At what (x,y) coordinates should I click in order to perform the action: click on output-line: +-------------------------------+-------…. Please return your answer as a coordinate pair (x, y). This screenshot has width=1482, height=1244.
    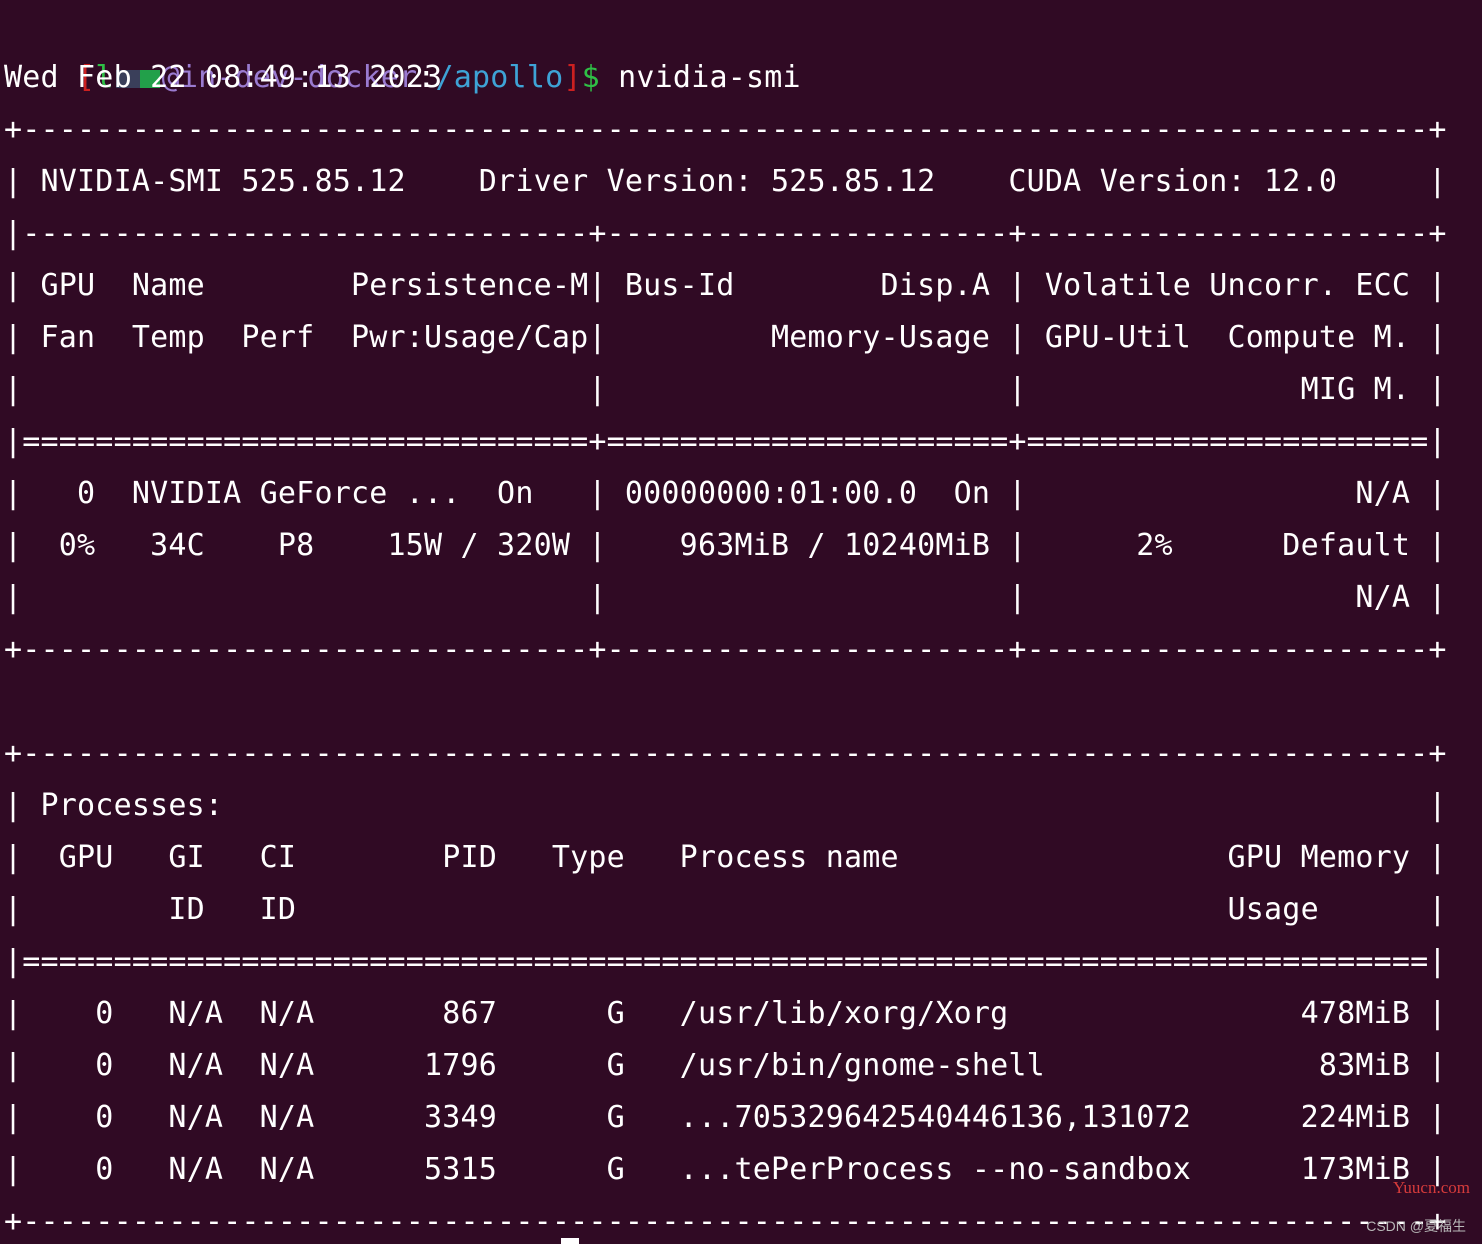
    Looking at the image, I should click on (725, 649).